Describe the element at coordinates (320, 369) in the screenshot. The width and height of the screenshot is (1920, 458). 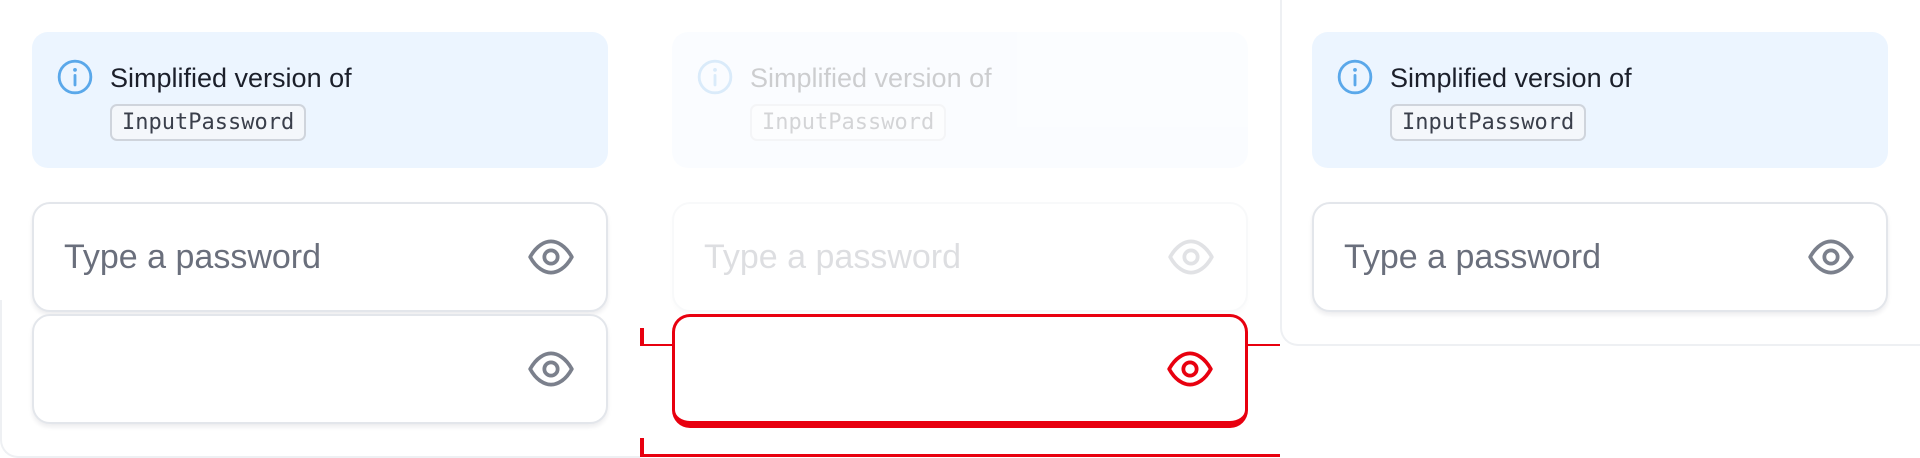
I see `password-input` at that location.